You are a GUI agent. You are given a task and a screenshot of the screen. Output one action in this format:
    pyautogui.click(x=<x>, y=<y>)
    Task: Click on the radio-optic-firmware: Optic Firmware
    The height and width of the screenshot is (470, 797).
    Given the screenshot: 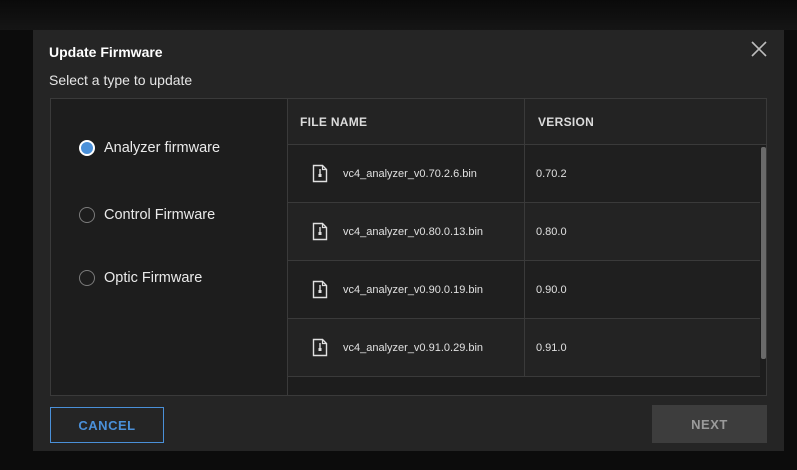 What is the action you would take?
    pyautogui.click(x=140, y=278)
    